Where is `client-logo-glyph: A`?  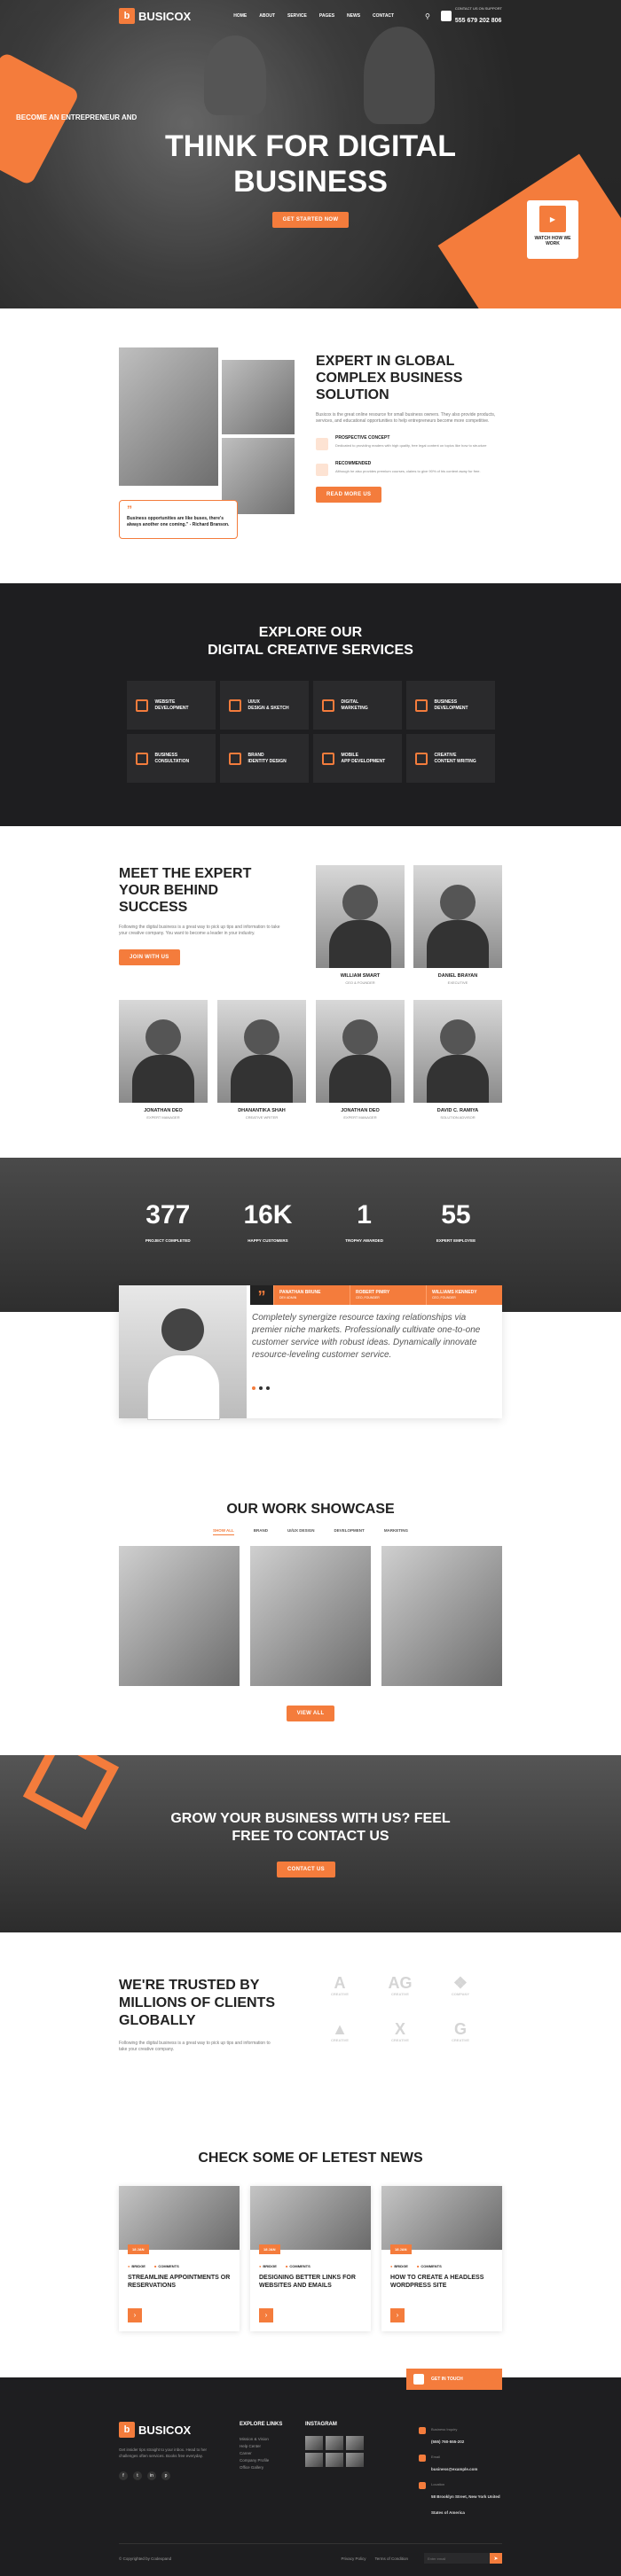
client-logo-glyph: A is located at coordinates (340, 1982).